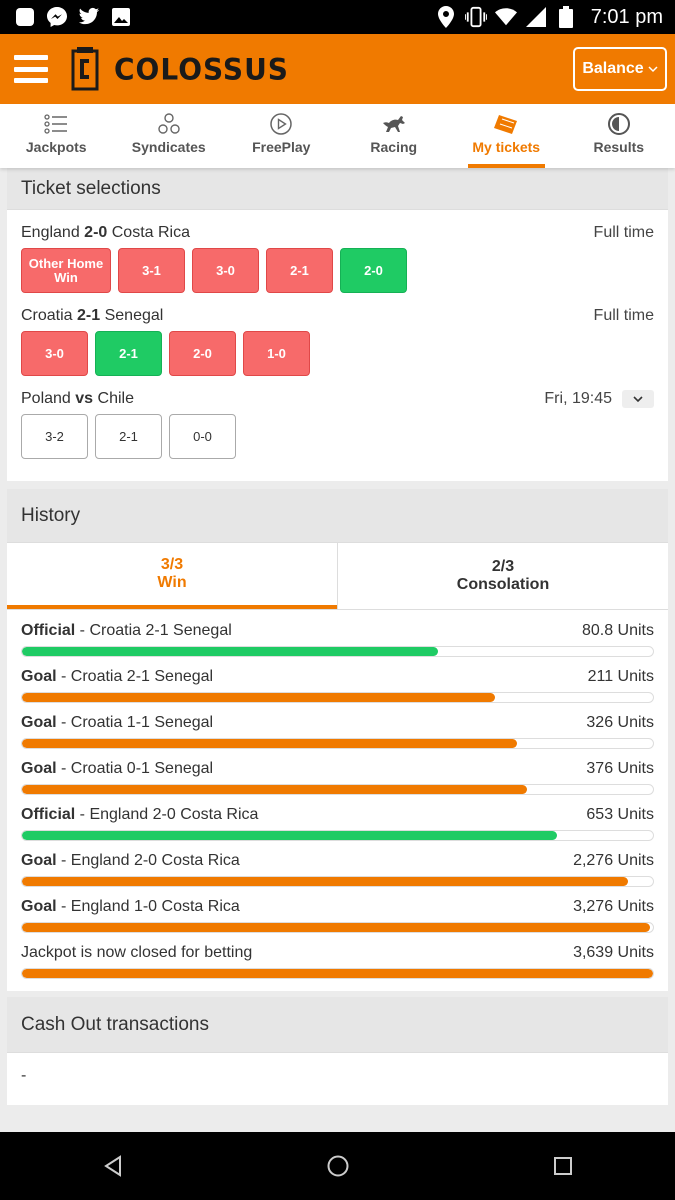 The image size is (675, 1200). Describe the element at coordinates (201, 69) in the screenshot. I see `brand-name: COLOSSUS` at that location.